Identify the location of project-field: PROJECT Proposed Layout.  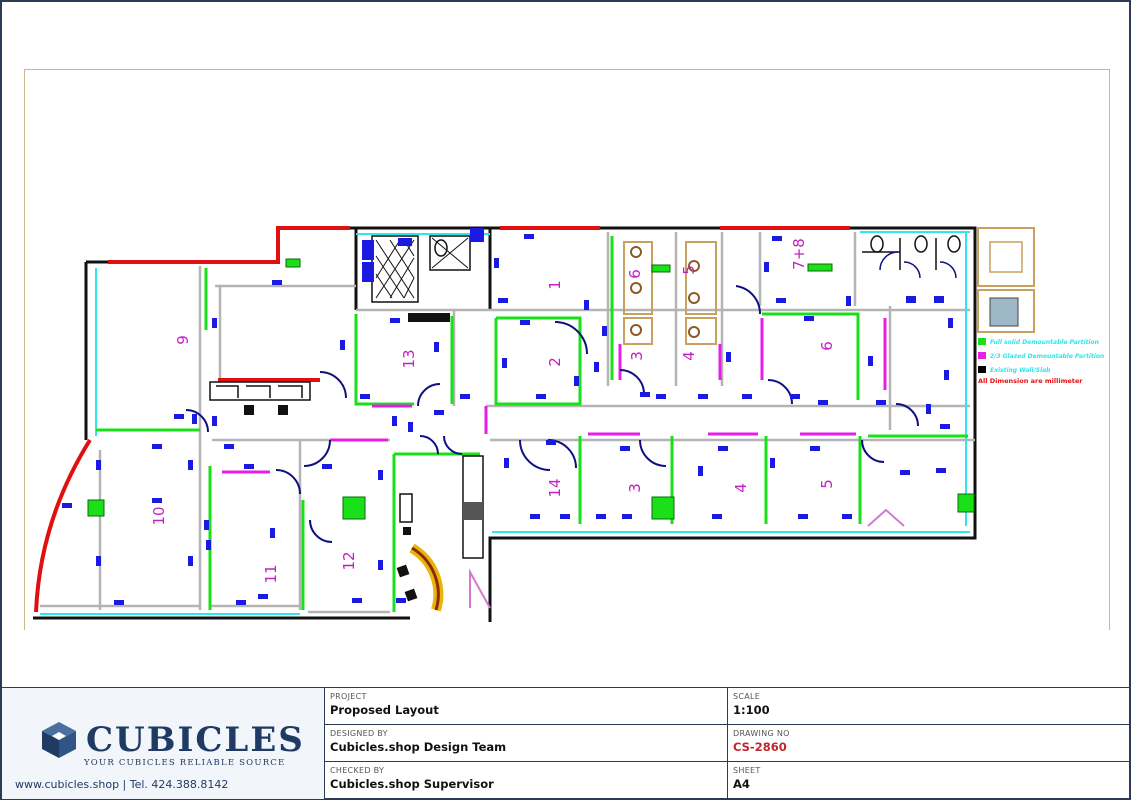
(526, 706).